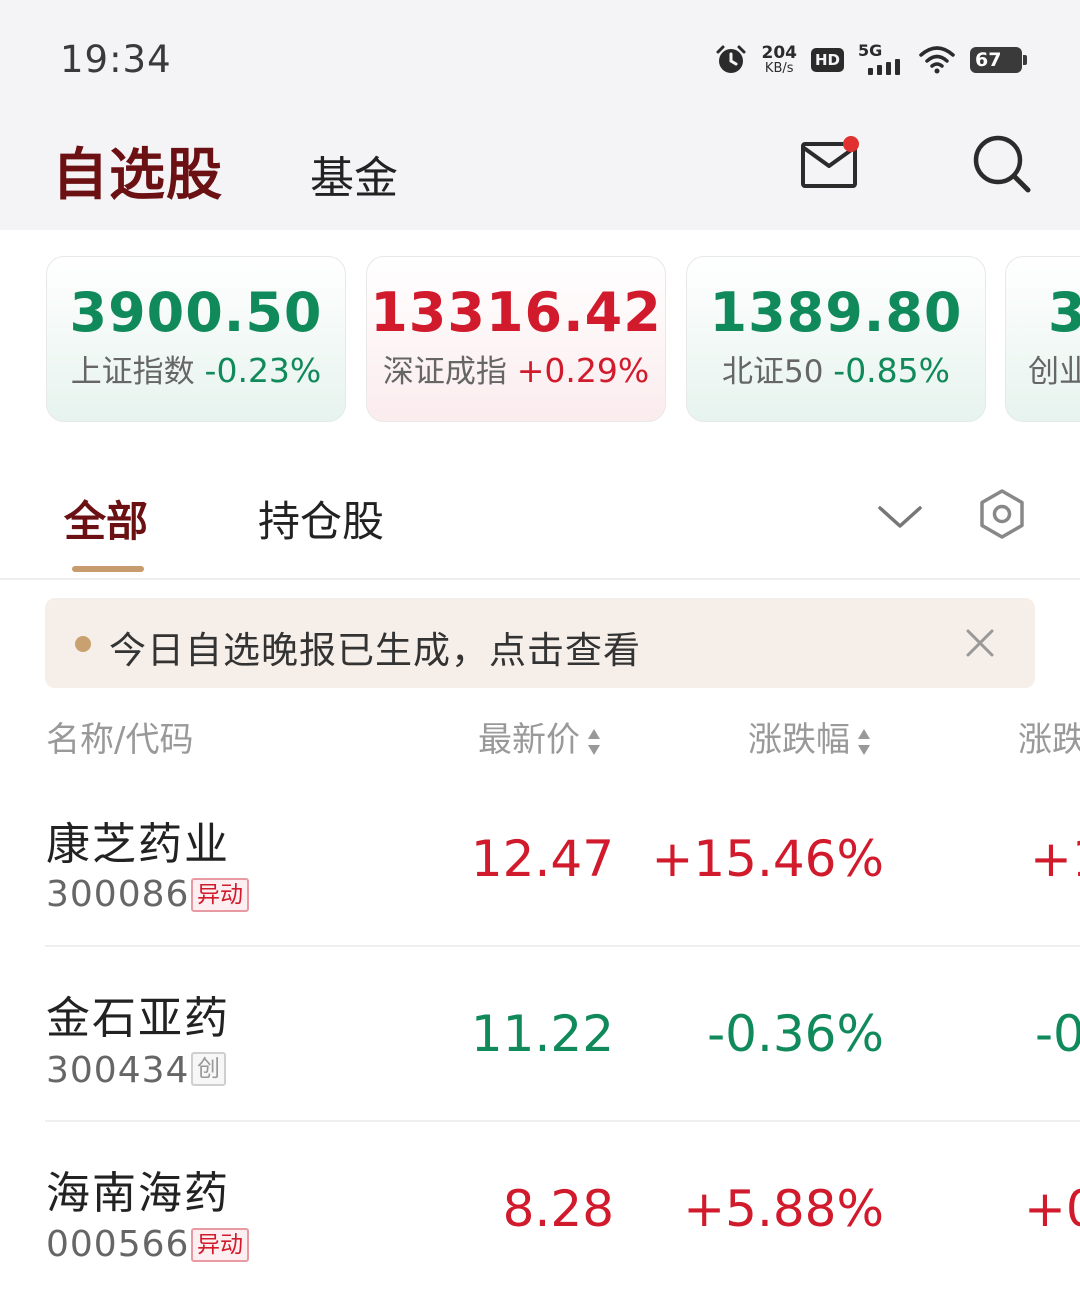 The height and width of the screenshot is (1292, 1080). I want to click on active-tab-indicator, so click(108, 569).